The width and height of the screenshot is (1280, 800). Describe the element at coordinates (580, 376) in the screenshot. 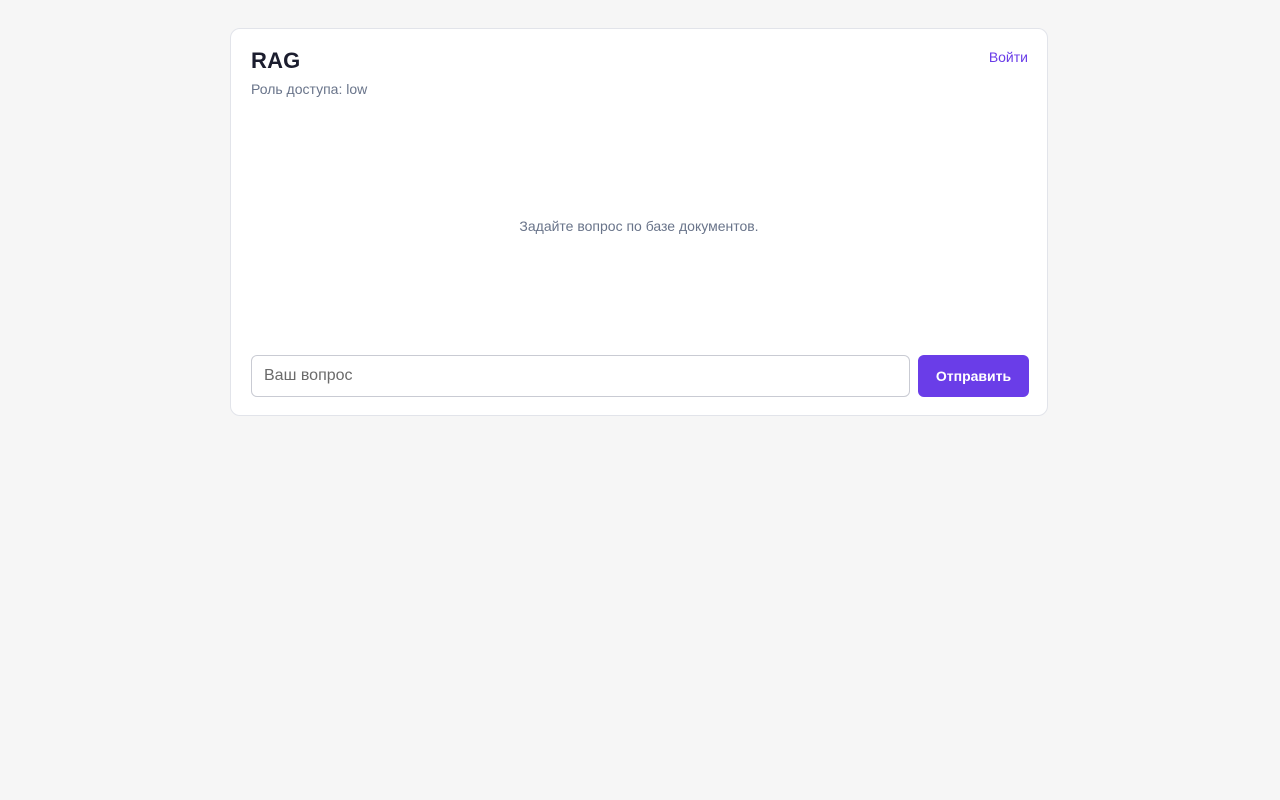

I see `question-input` at that location.